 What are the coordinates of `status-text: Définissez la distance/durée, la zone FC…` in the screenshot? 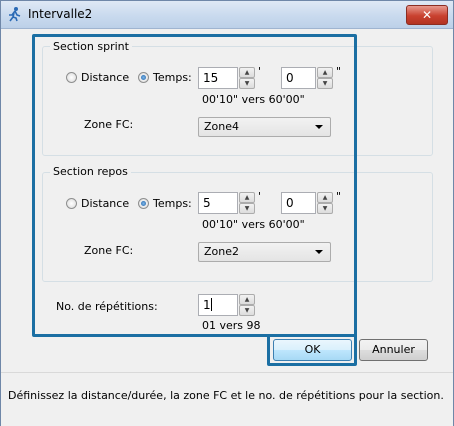 It's located at (226, 395).